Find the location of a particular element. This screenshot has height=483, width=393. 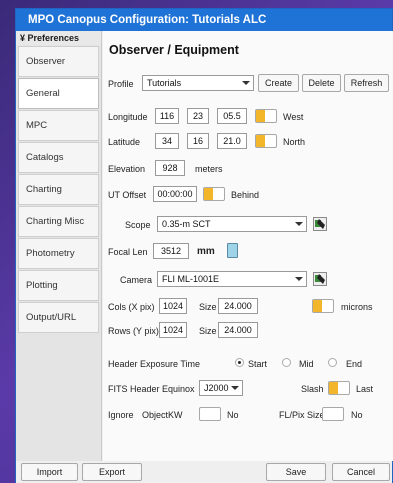

window-title: MPO Canopus Configuration: Tutorials ALC is located at coordinates (204, 20).